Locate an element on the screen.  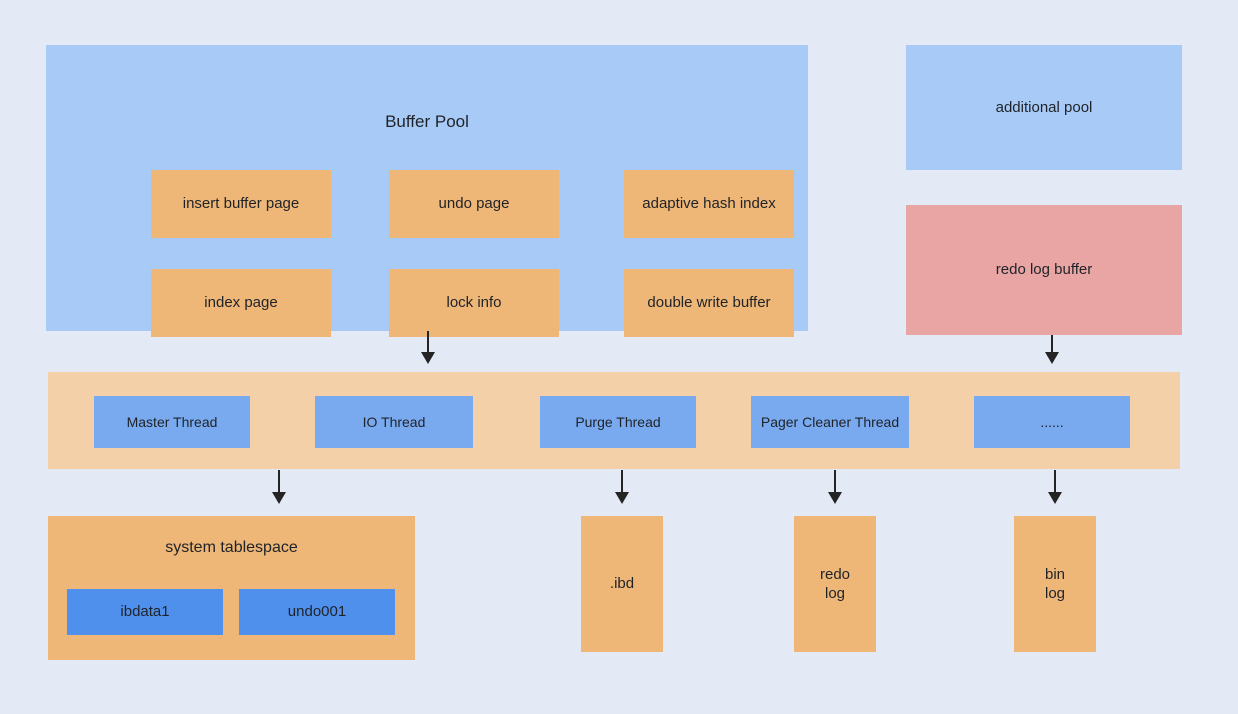
pool-cell-undo-page: undo page is located at coordinates (474, 204).